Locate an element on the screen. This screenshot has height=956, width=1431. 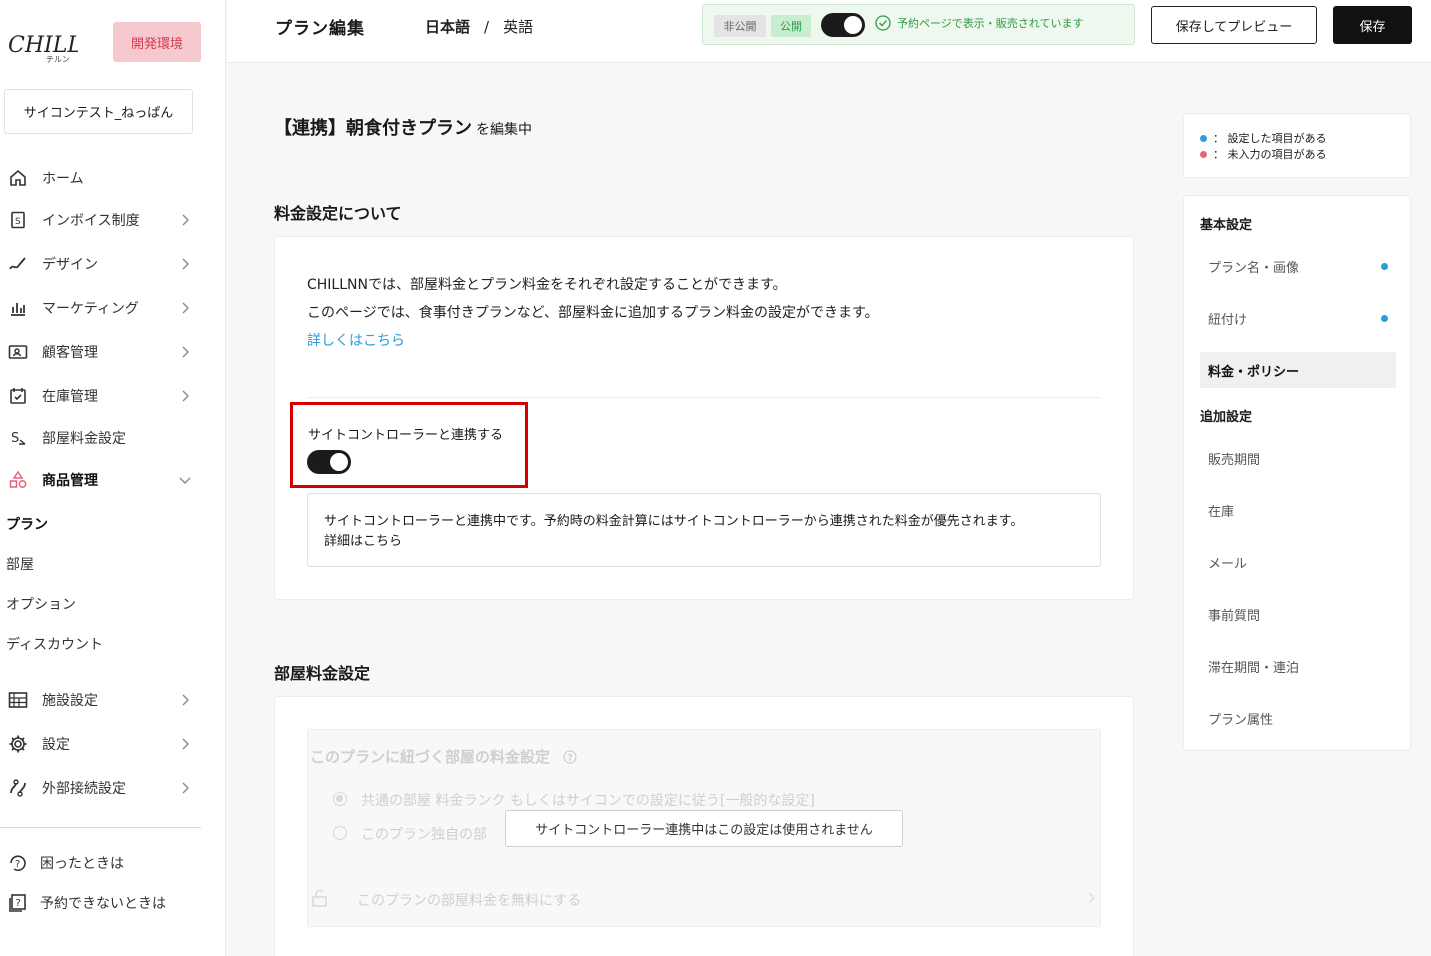
toc-questions: 事前質問 is located at coordinates (1298, 614).